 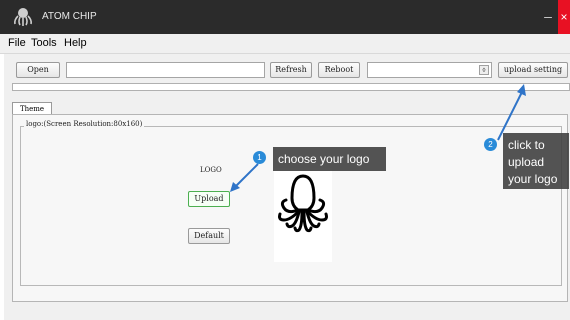 What do you see at coordinates (339, 70) in the screenshot?
I see `reboot-button: Reboot` at bounding box center [339, 70].